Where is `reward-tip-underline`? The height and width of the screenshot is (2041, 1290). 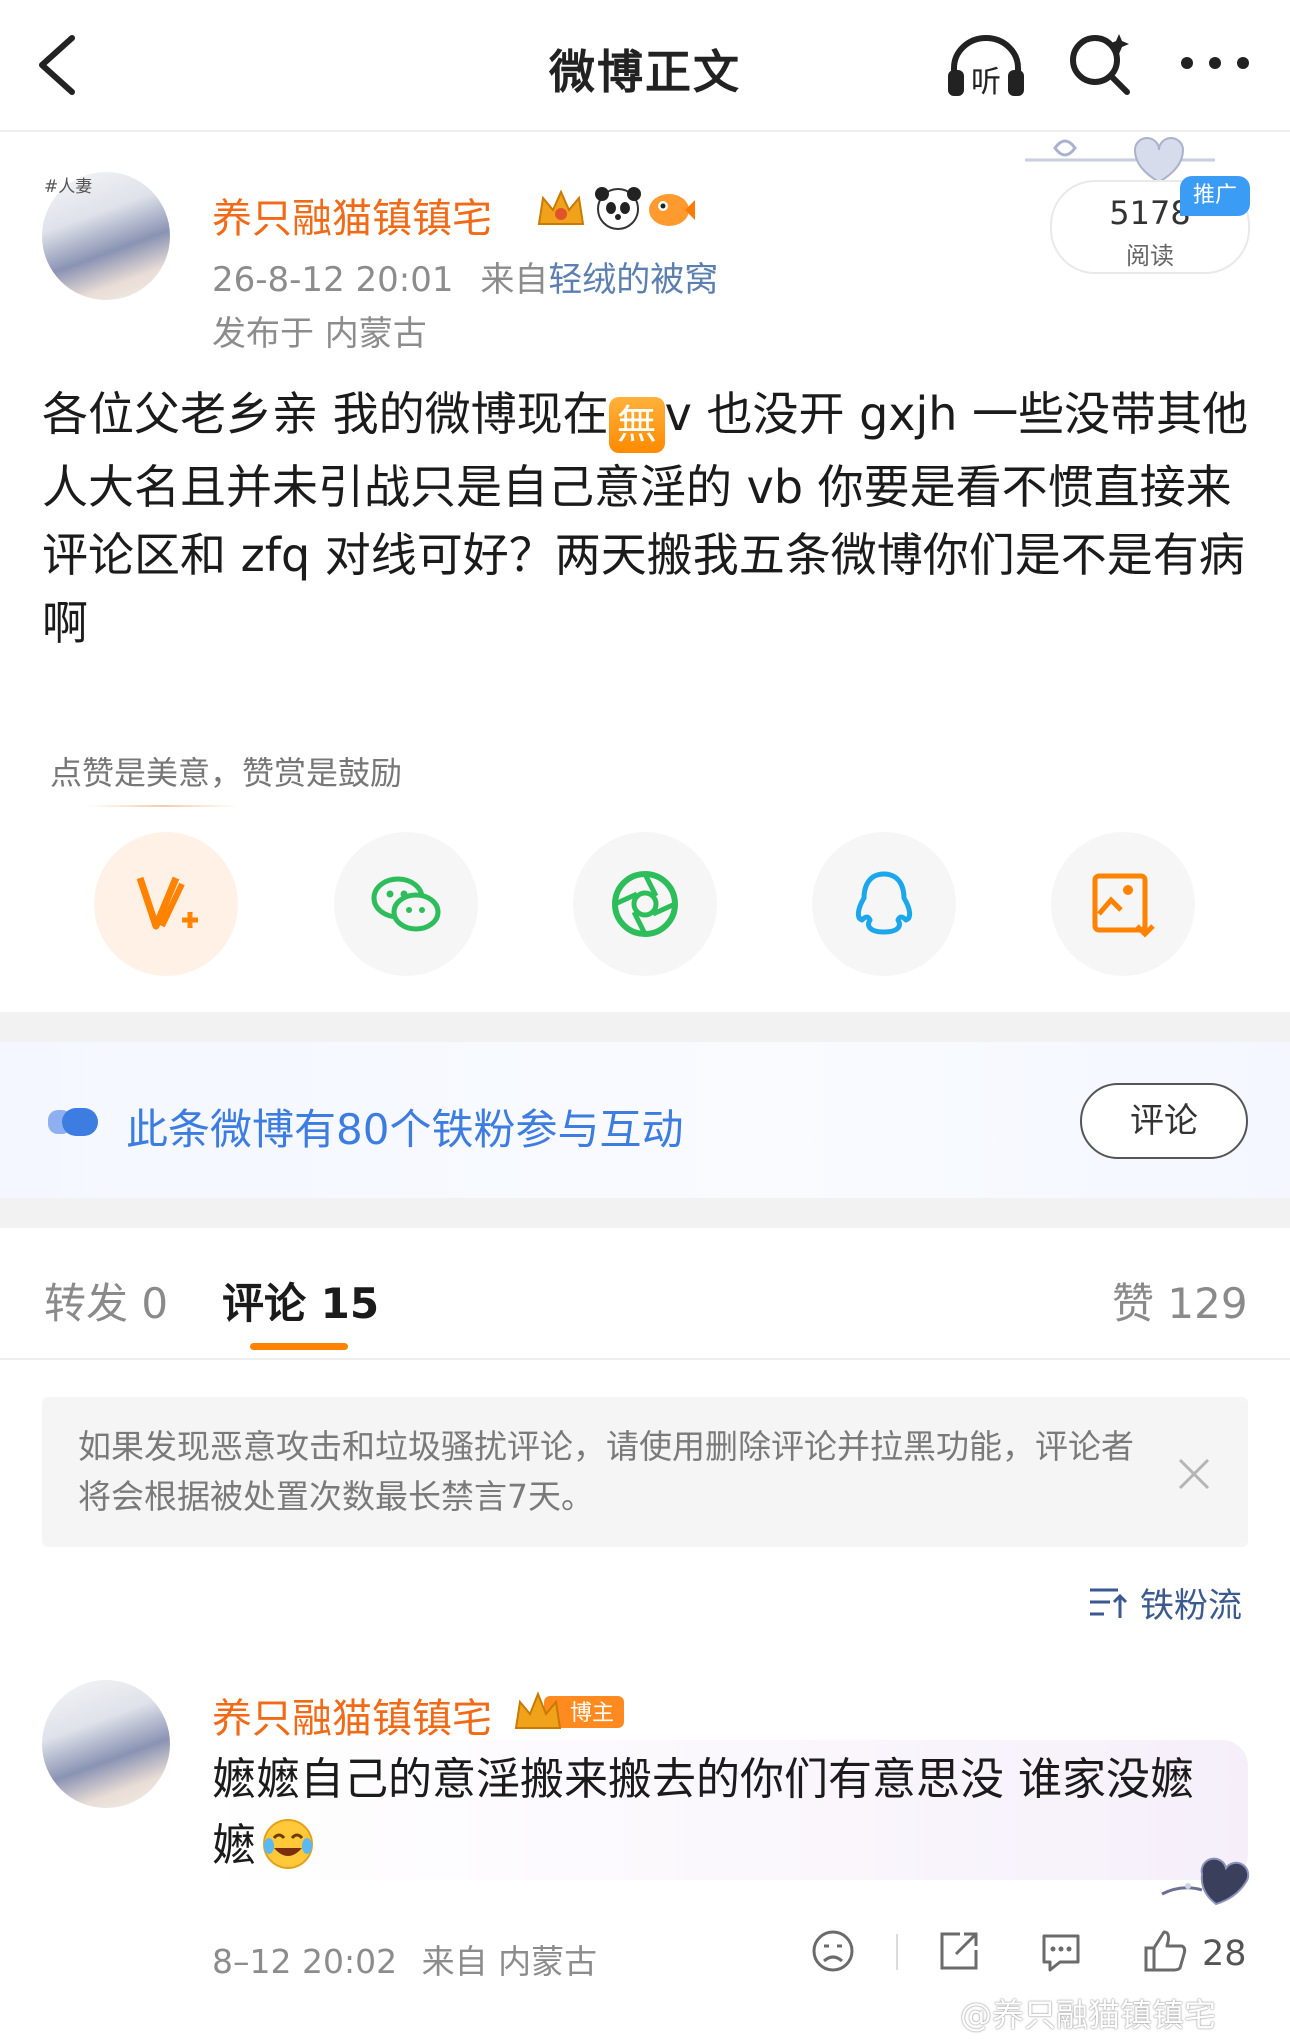 reward-tip-underline is located at coordinates (163, 806).